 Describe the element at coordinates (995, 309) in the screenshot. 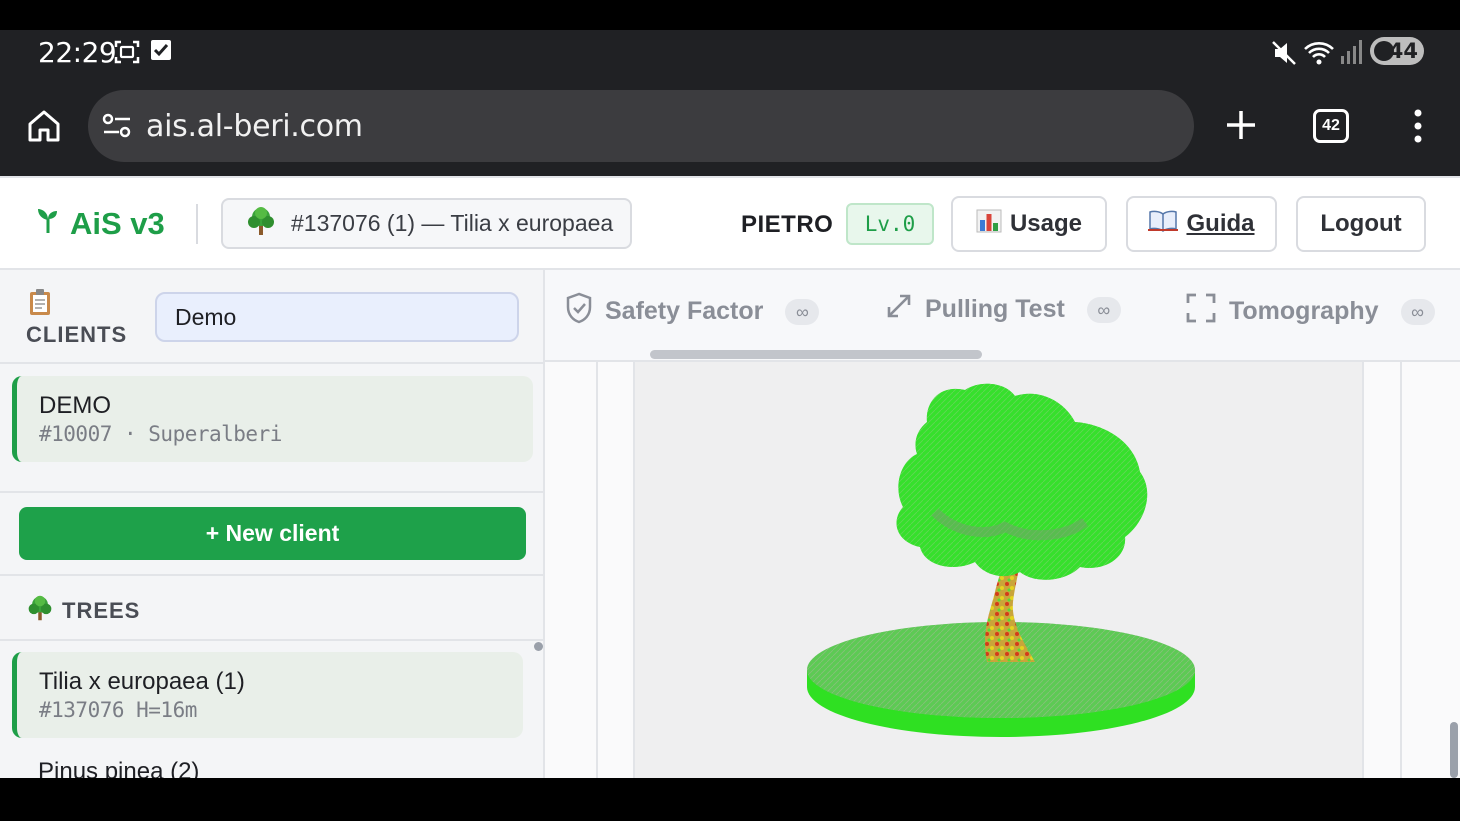

I see `tab-label: Pulling Test` at that location.